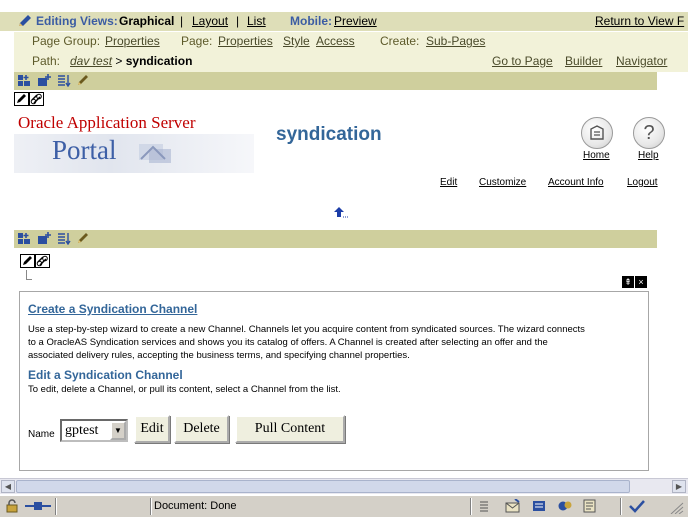  Describe the element at coordinates (245, 41) in the screenshot. I see `page-properties-link: Properties` at that location.